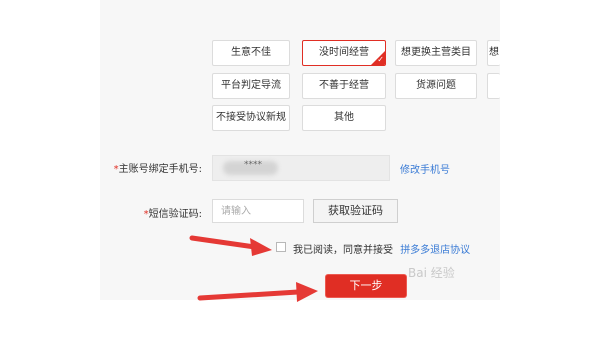  I want to click on arrow-to-next-button-icon, so click(257, 292).